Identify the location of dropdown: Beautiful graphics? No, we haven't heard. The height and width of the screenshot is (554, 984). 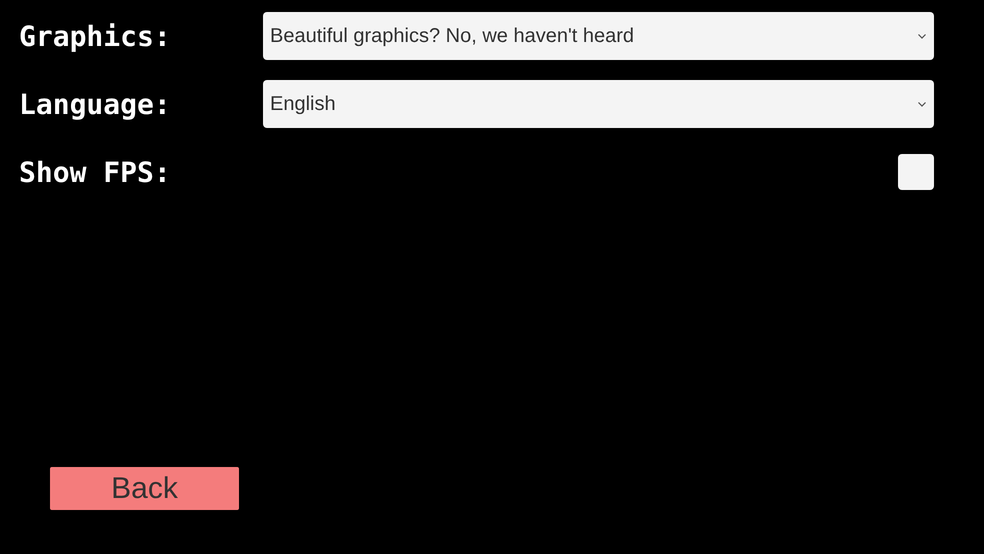
(598, 36).